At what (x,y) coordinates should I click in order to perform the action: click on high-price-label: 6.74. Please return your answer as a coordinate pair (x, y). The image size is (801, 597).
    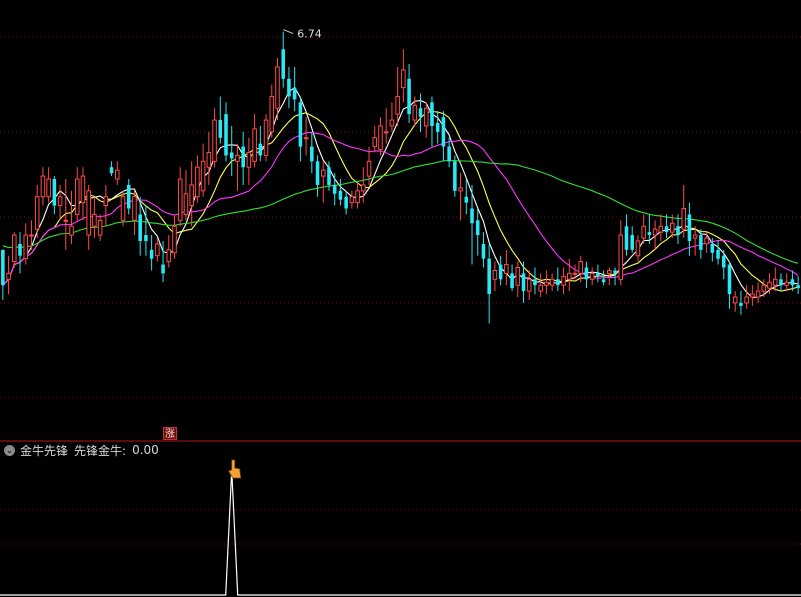
    Looking at the image, I should click on (309, 34).